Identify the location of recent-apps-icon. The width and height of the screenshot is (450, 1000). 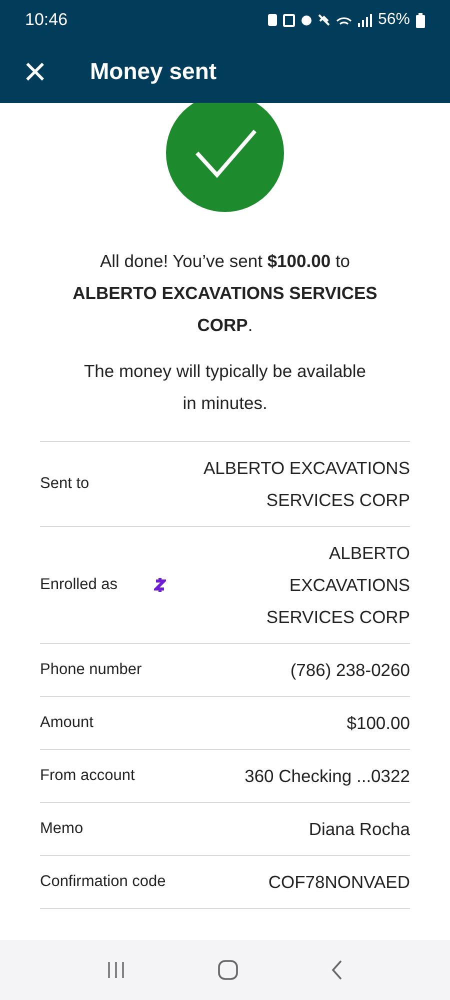
(116, 970).